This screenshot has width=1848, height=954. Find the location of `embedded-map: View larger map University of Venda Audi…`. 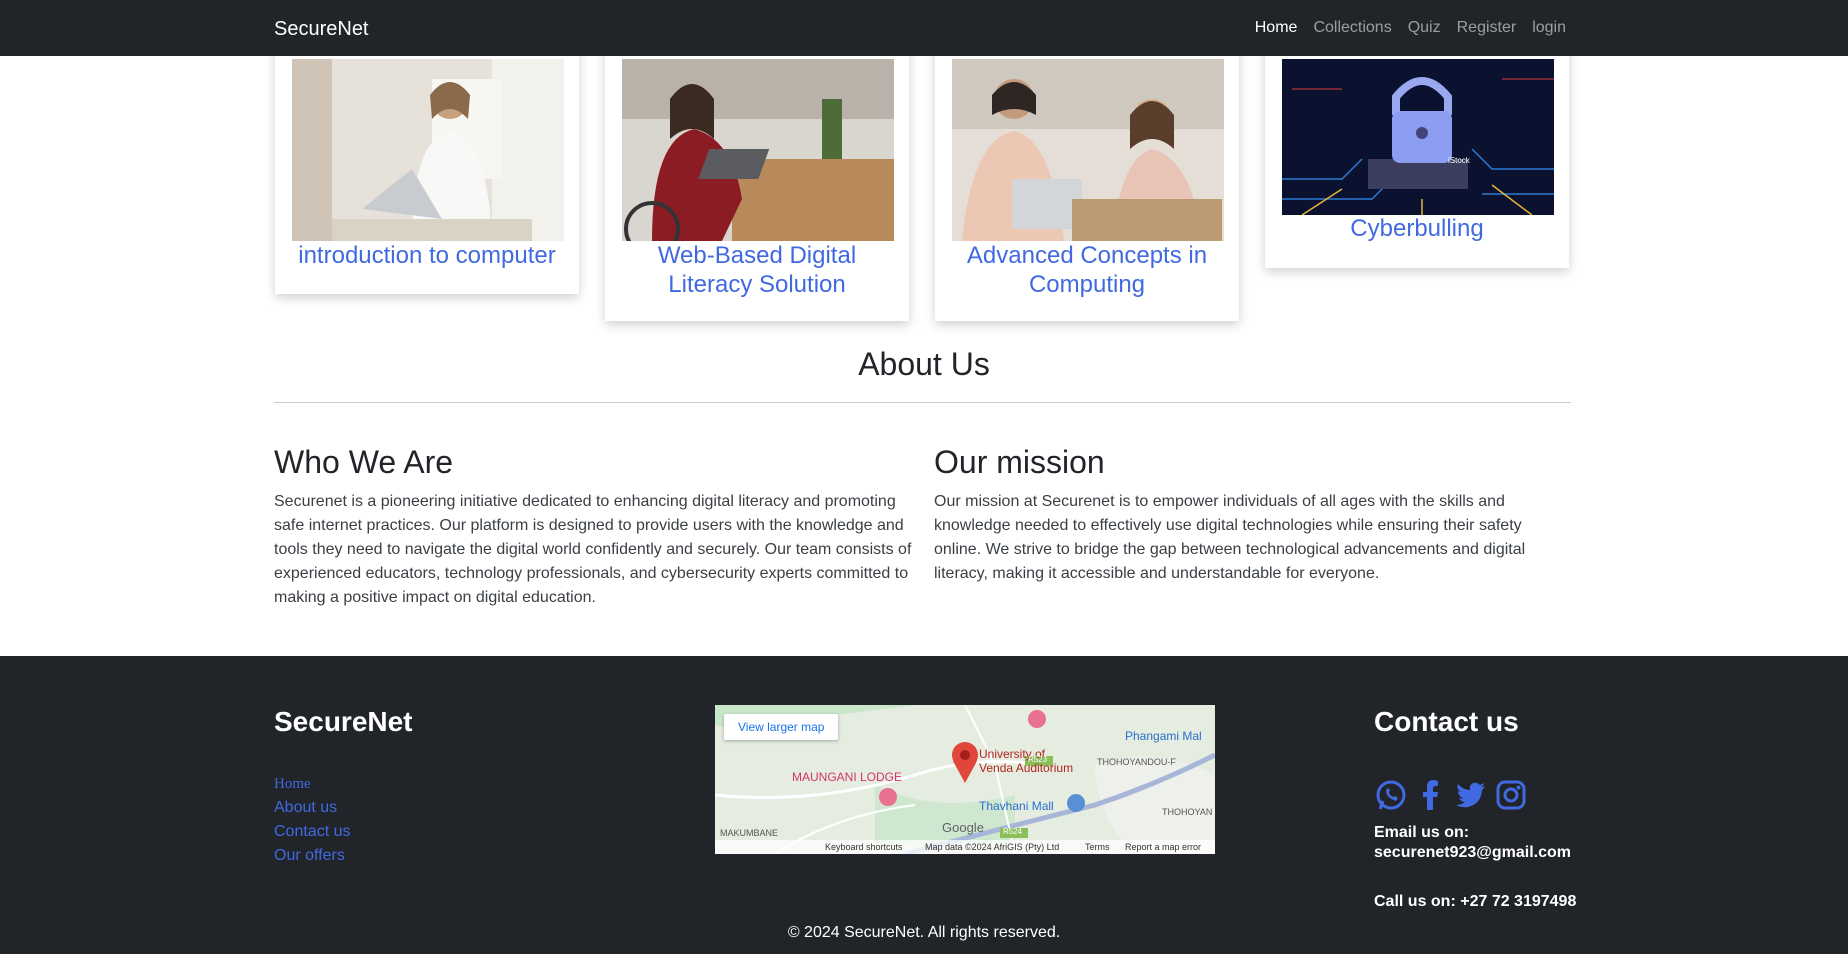

embedded-map: View larger map University of Venda Audi… is located at coordinates (965, 779).